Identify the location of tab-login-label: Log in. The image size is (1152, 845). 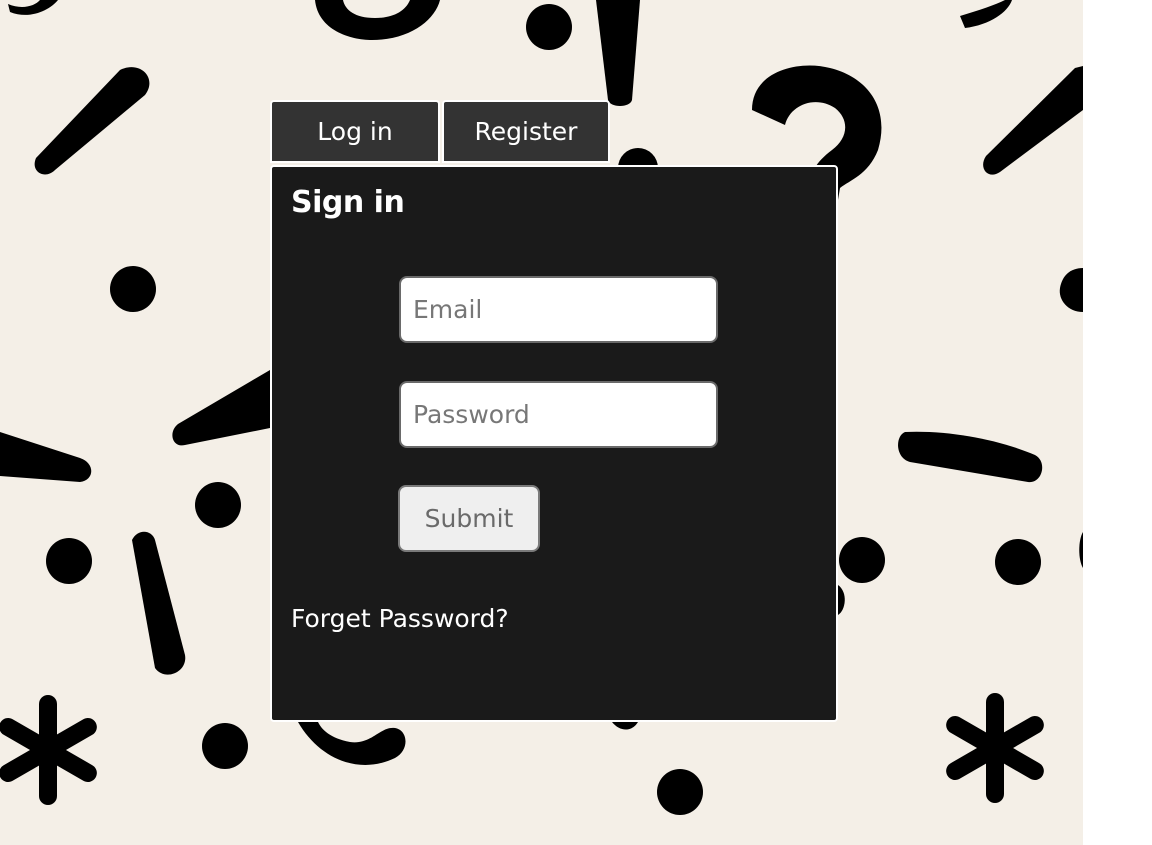
(355, 131).